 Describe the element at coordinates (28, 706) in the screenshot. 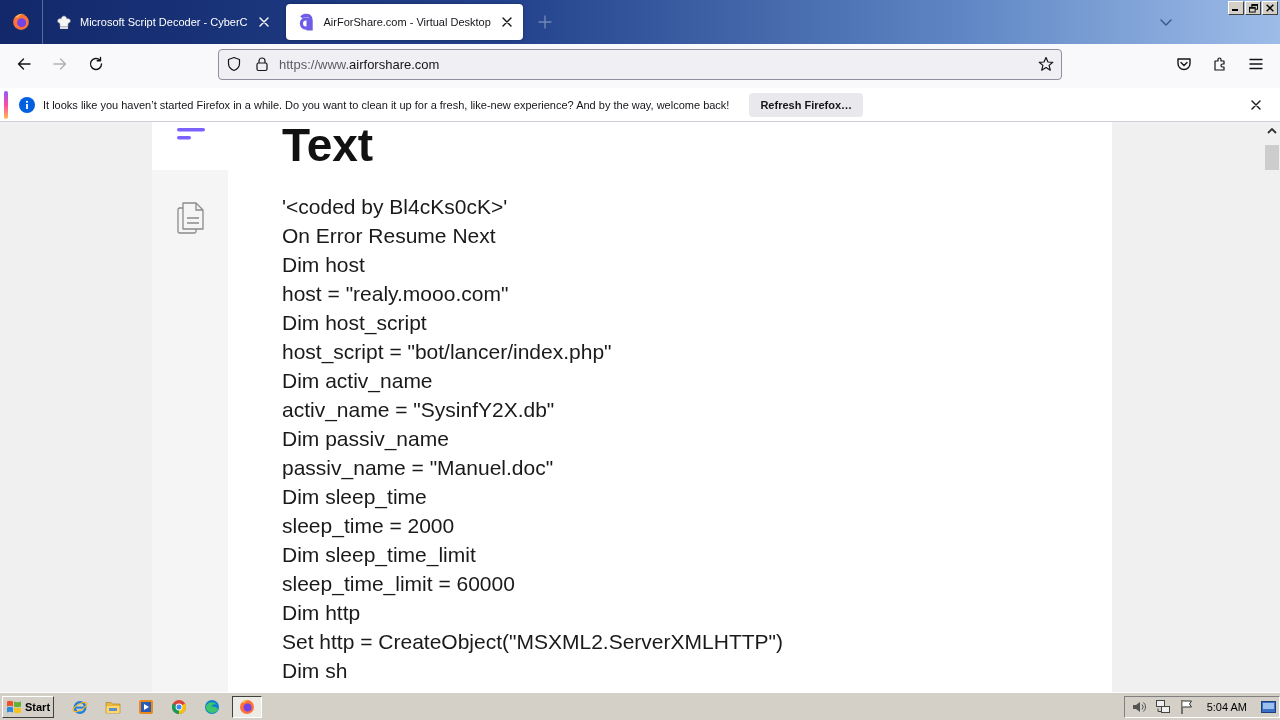

I see `start-button: Start` at that location.